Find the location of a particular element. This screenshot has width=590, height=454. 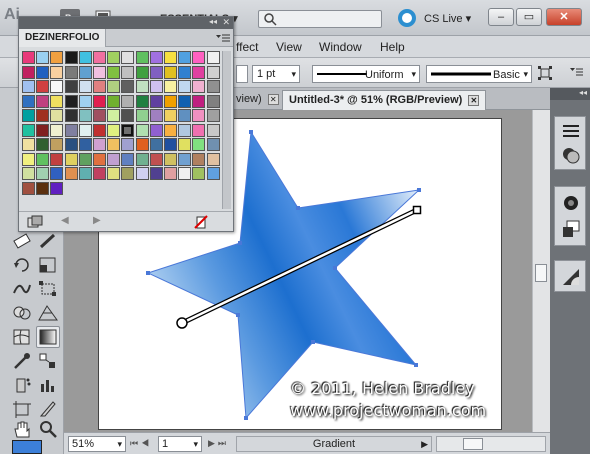

delete-swatch-icon is located at coordinates (201, 222).